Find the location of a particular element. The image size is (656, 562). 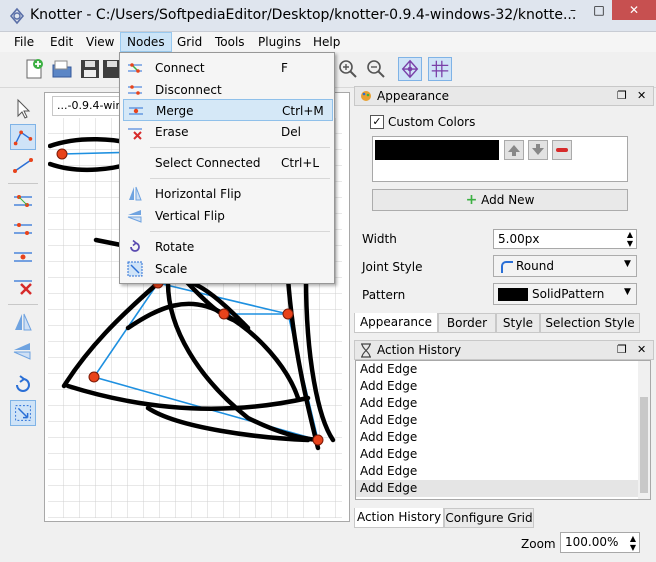

pattern-select: SolidPattern ▼ is located at coordinates (565, 294).